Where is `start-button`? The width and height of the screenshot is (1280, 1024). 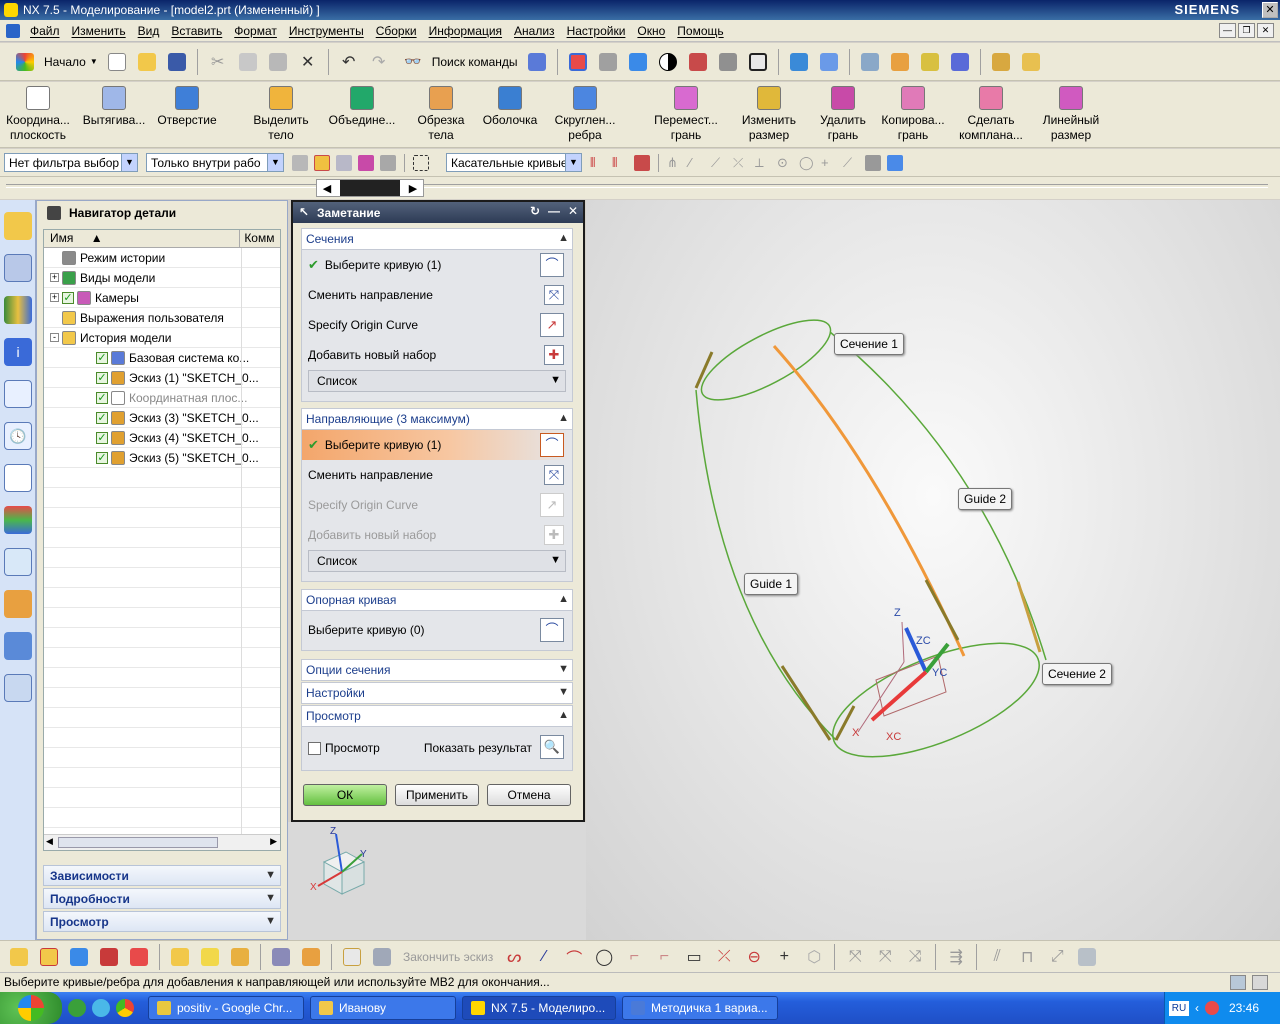 start-button is located at coordinates (31, 1008).